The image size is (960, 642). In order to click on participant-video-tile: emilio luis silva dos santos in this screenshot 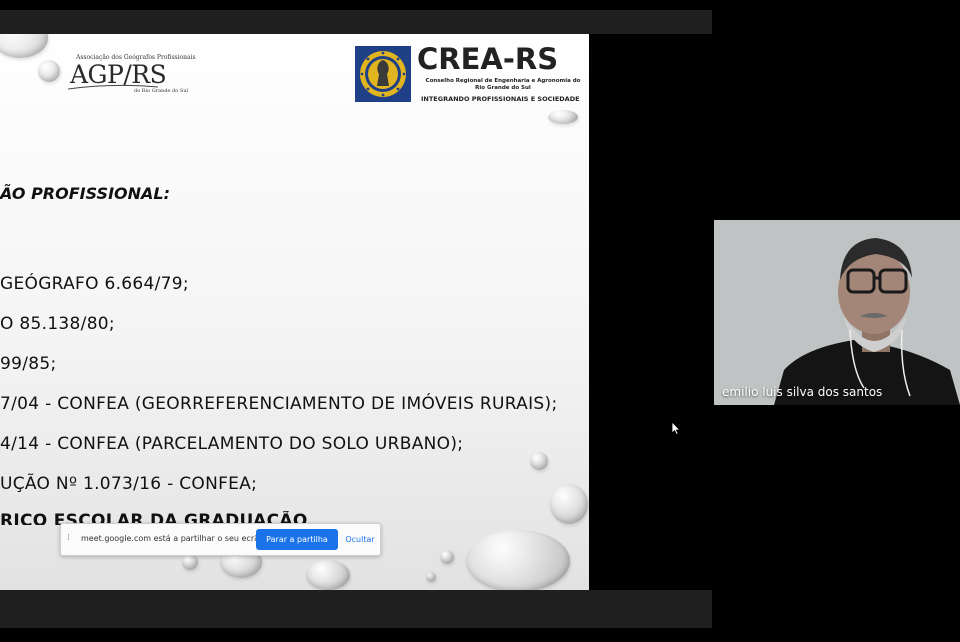, I will do `click(837, 312)`.